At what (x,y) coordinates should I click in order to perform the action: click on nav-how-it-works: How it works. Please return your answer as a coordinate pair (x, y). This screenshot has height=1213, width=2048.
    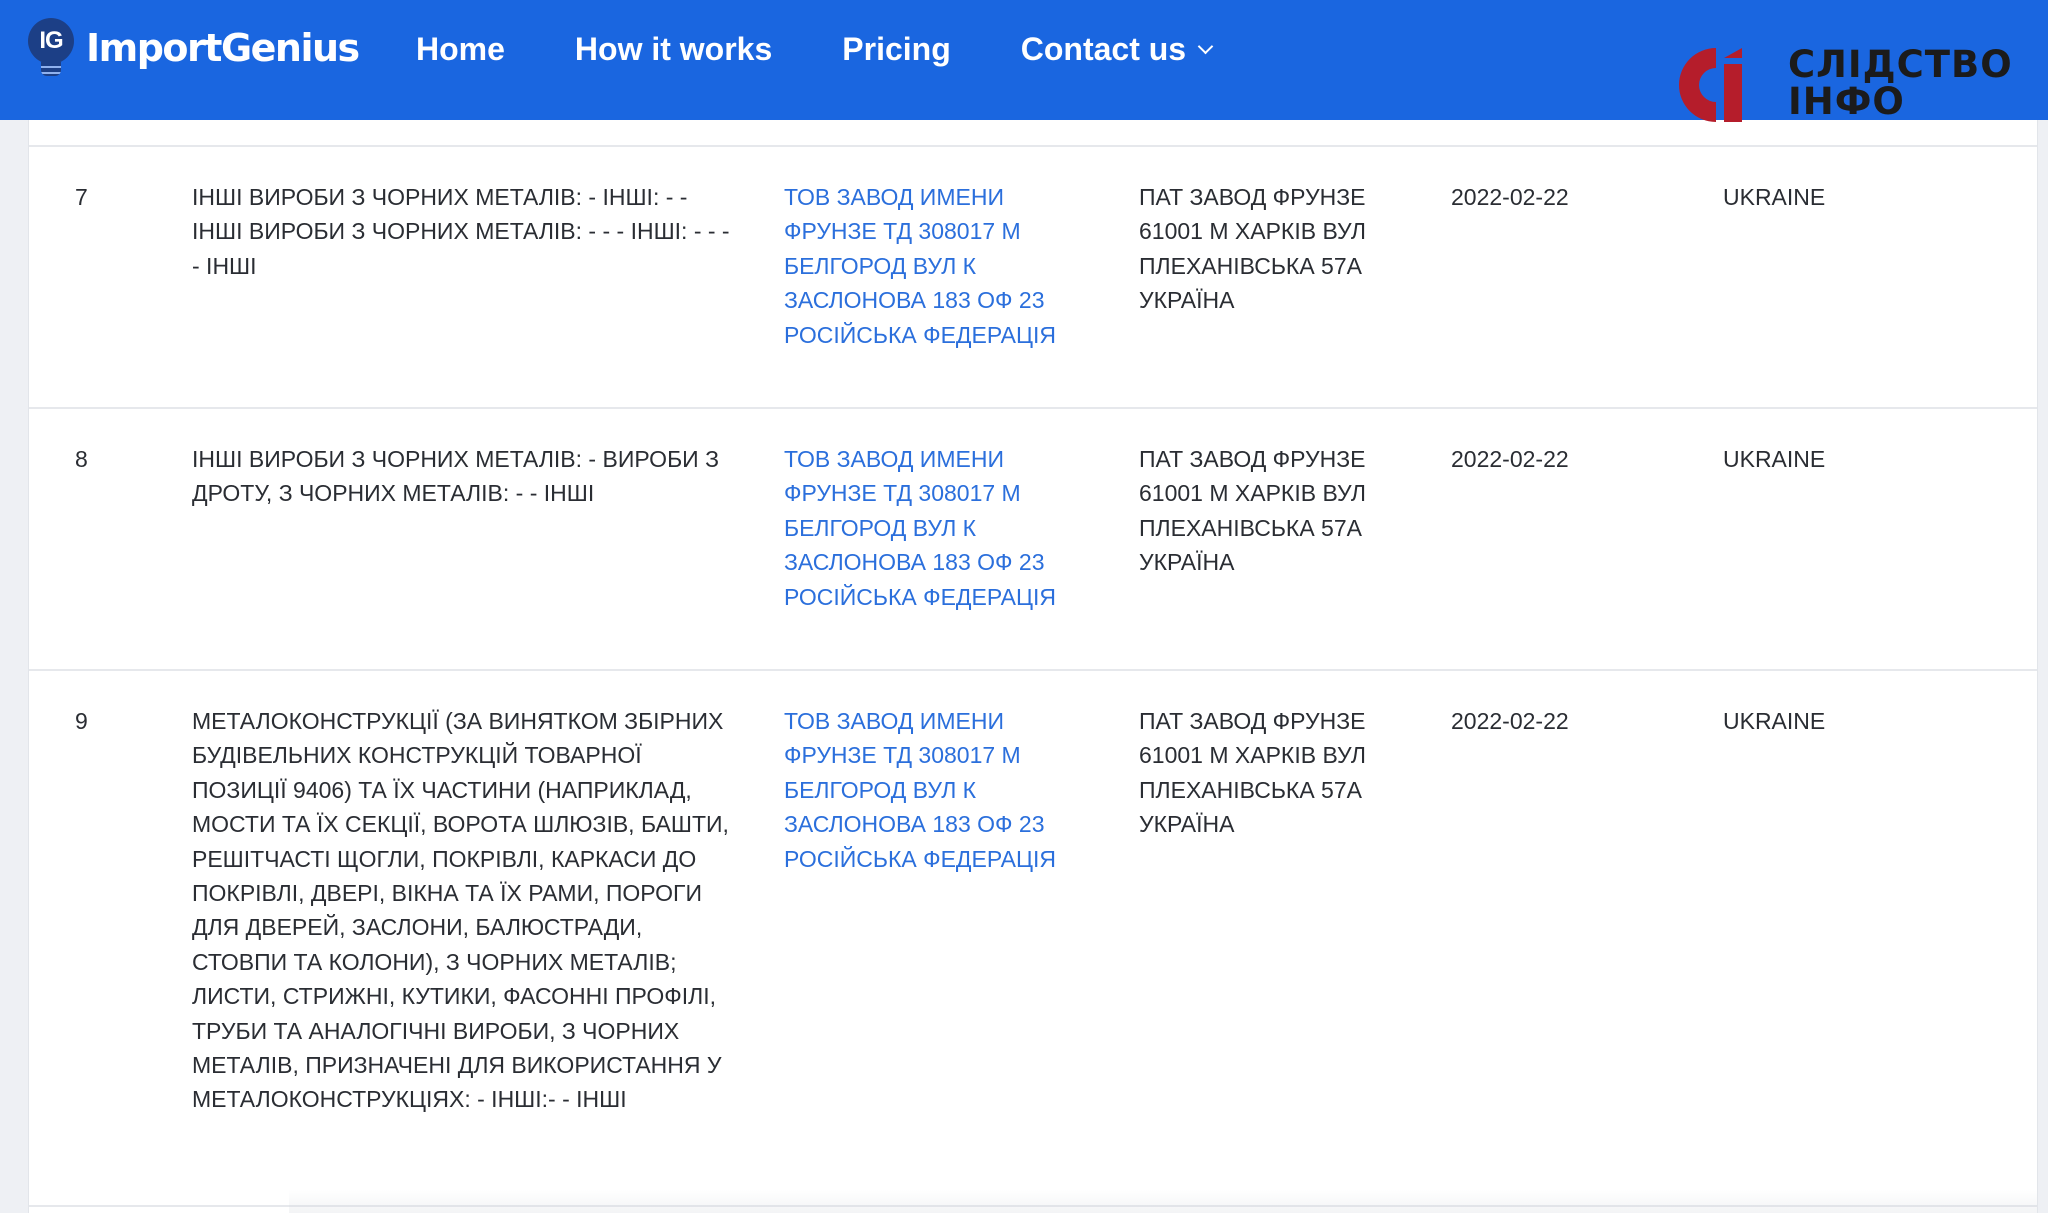
    Looking at the image, I should click on (673, 49).